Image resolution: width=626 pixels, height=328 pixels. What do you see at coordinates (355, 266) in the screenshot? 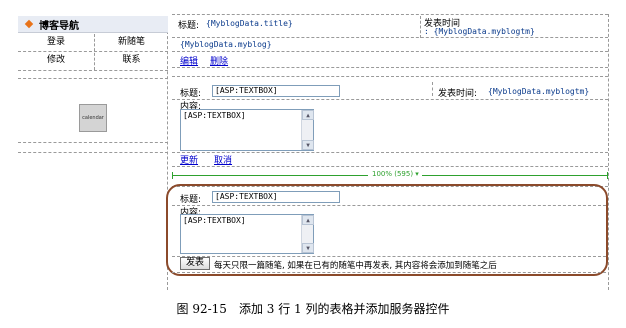
I see `post-notice: 每天只限一篇随笔, 如果在已有的随笔中再发表, 其内容将会添加到随笔之后` at bounding box center [355, 266].